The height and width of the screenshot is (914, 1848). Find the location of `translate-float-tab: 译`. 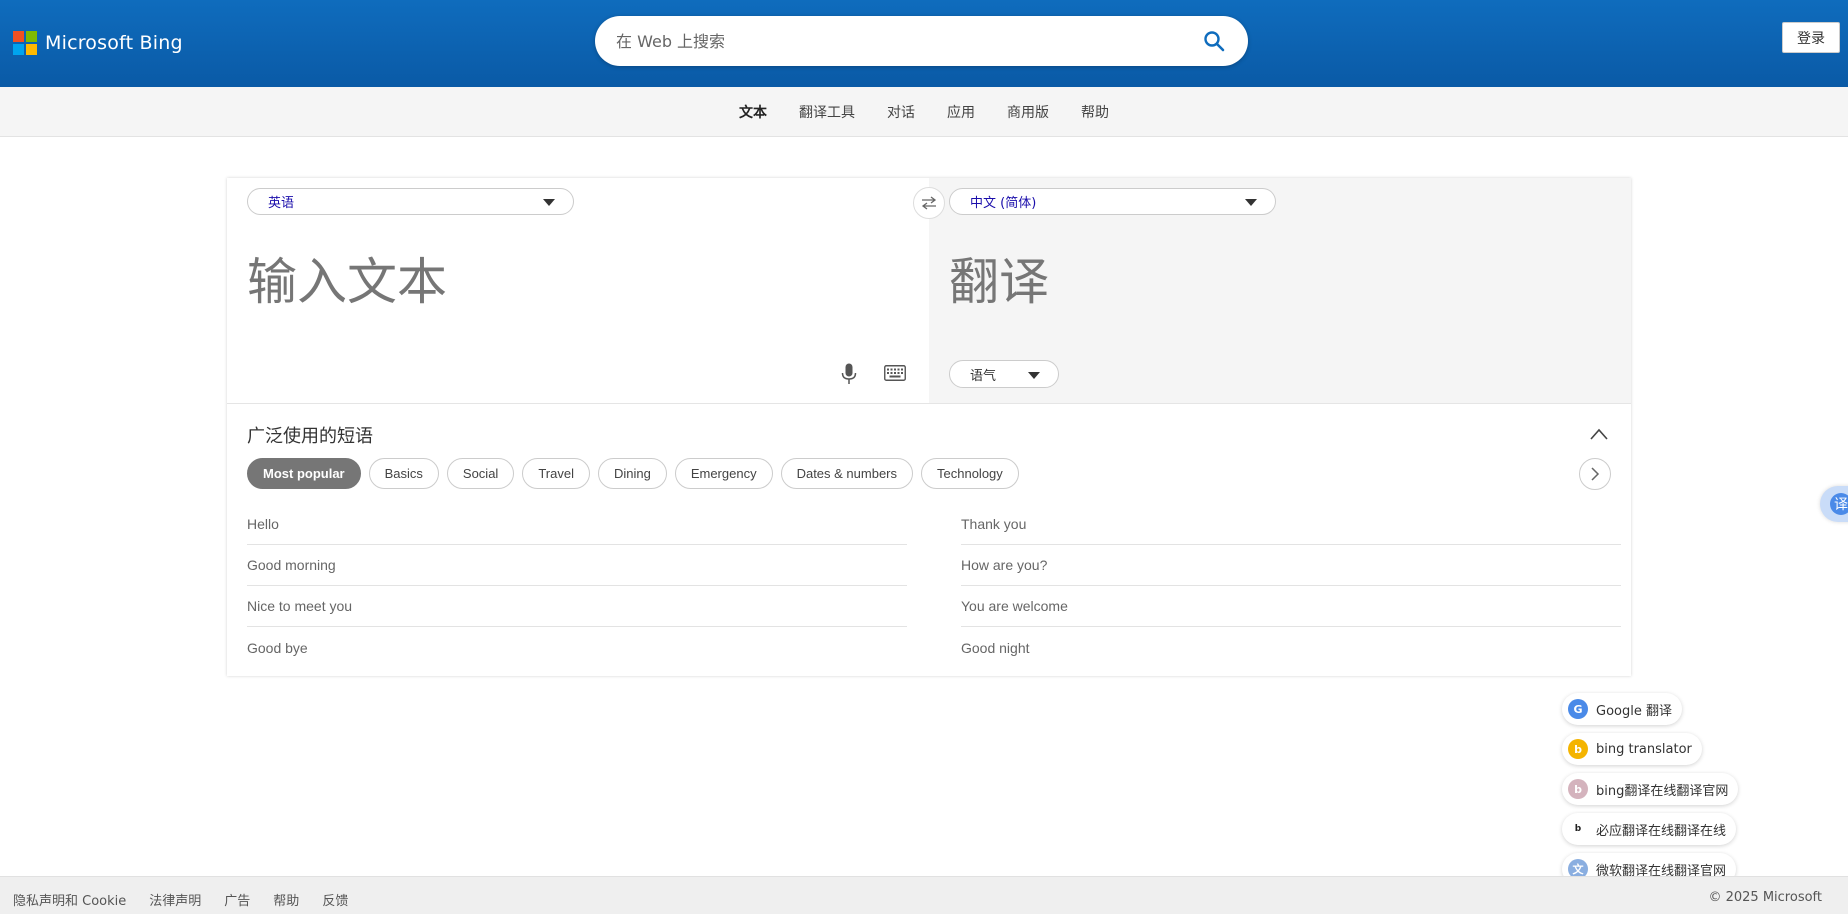

translate-float-tab: 译 is located at coordinates (1834, 504).